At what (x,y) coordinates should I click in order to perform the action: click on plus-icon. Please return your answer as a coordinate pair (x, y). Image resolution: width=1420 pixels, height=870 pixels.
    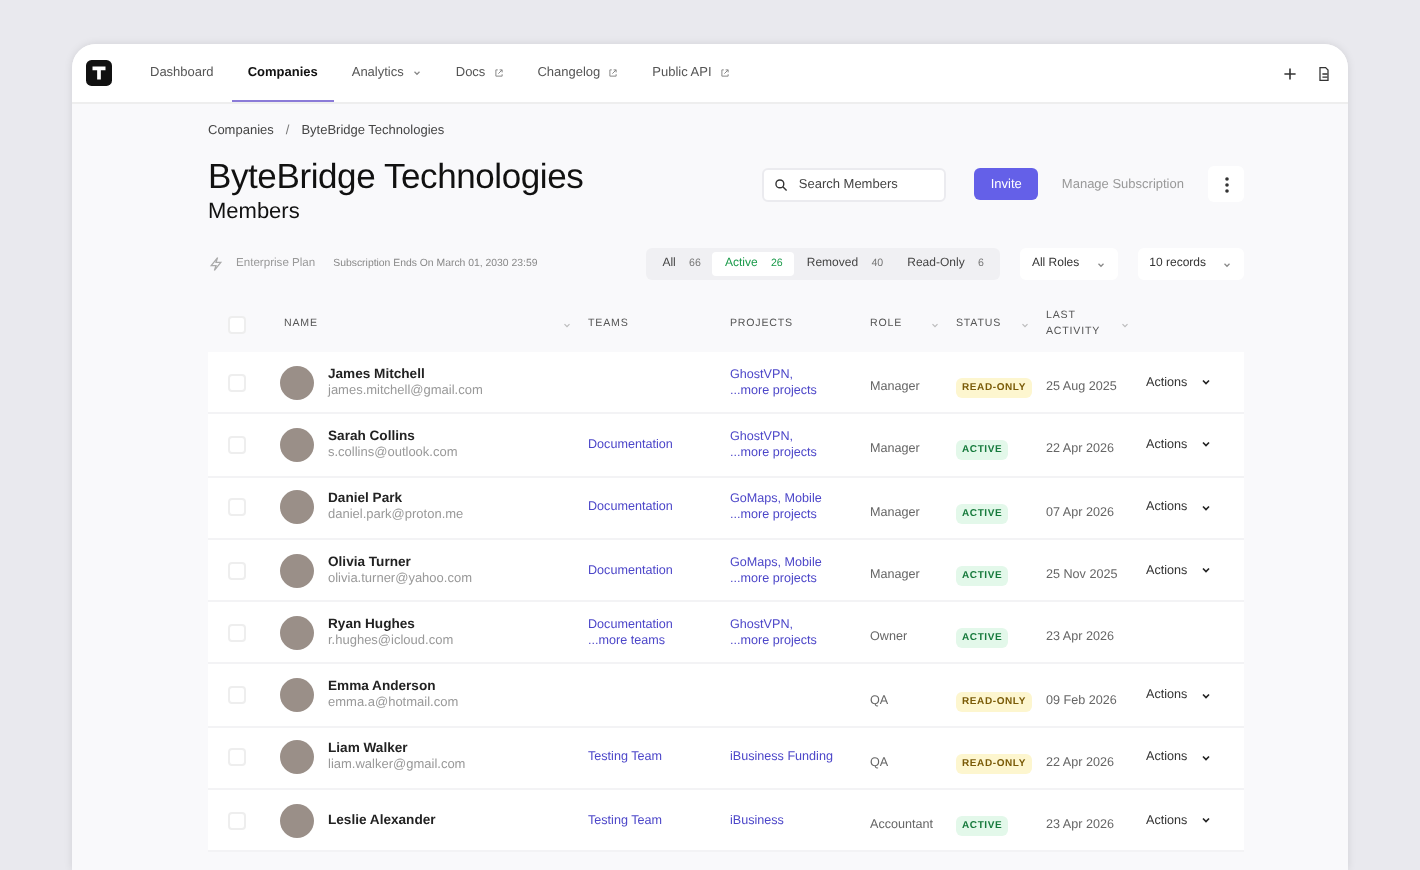
    Looking at the image, I should click on (1290, 73).